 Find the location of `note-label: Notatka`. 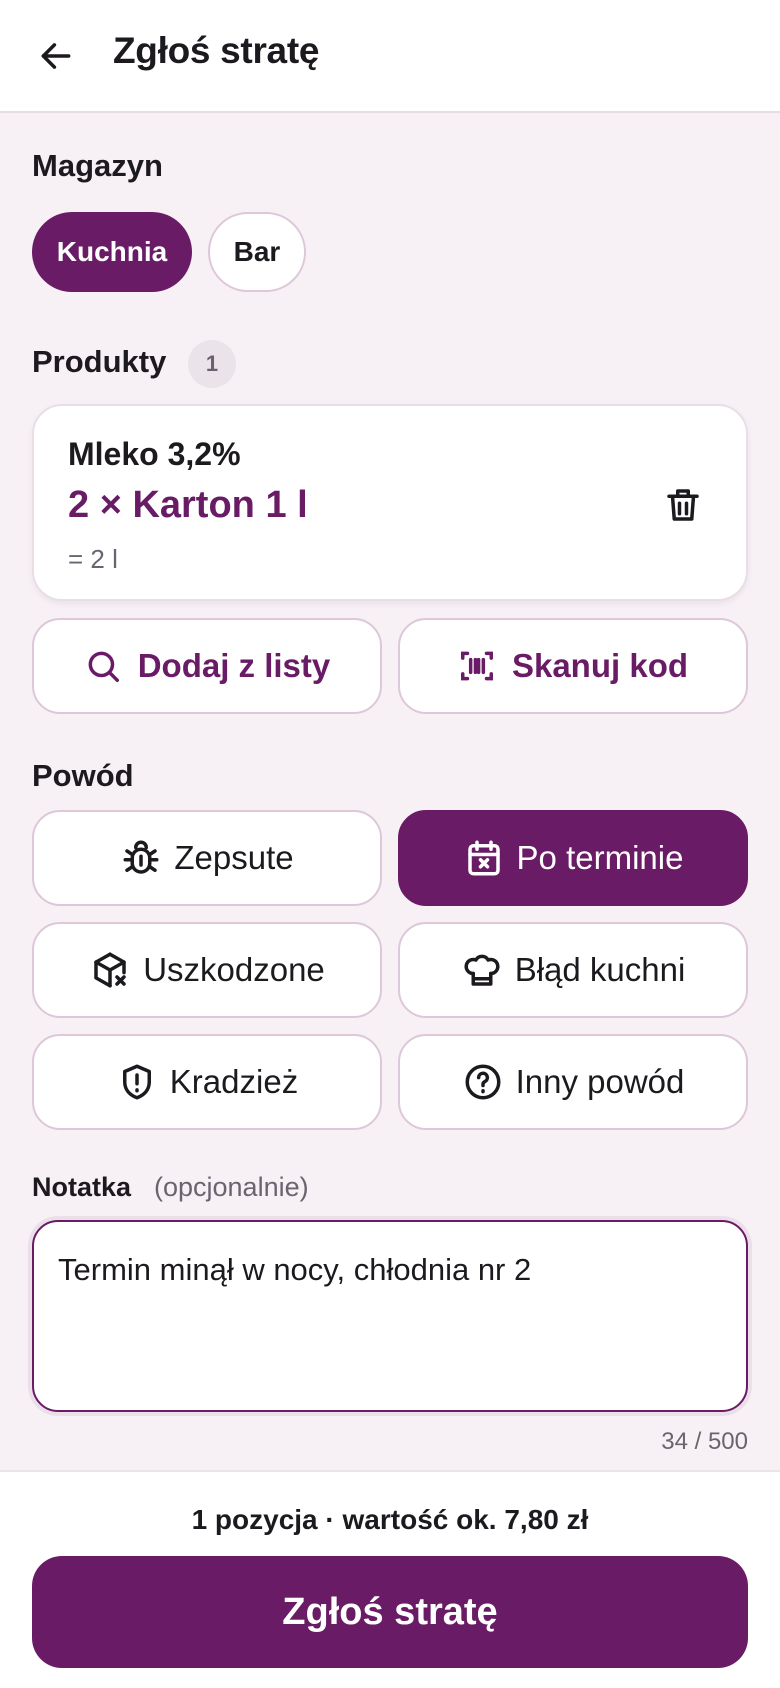

note-label: Notatka is located at coordinates (82, 1187).